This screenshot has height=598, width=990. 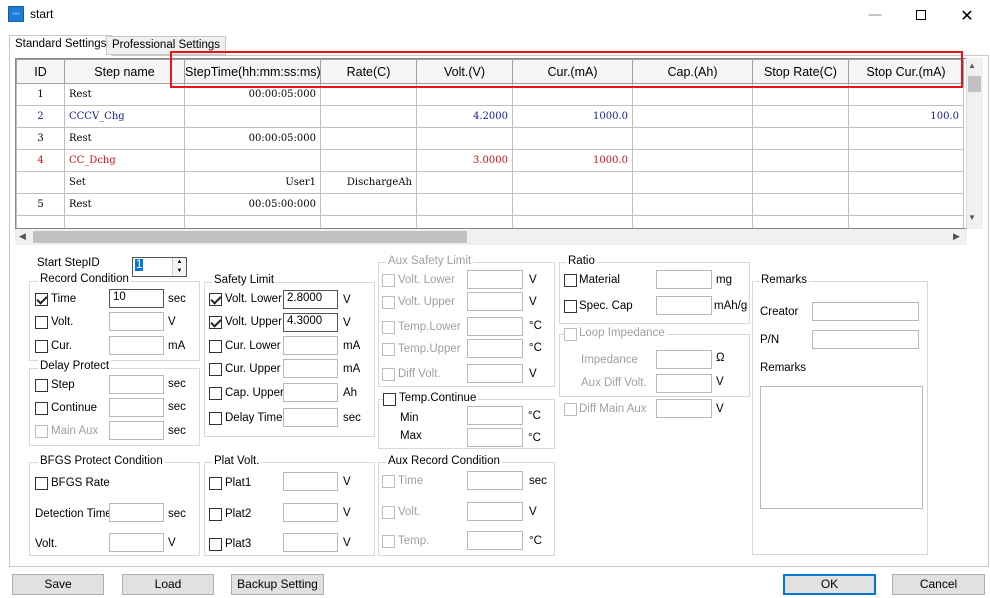 What do you see at coordinates (310, 392) in the screenshot?
I see `cap-upper-input` at bounding box center [310, 392].